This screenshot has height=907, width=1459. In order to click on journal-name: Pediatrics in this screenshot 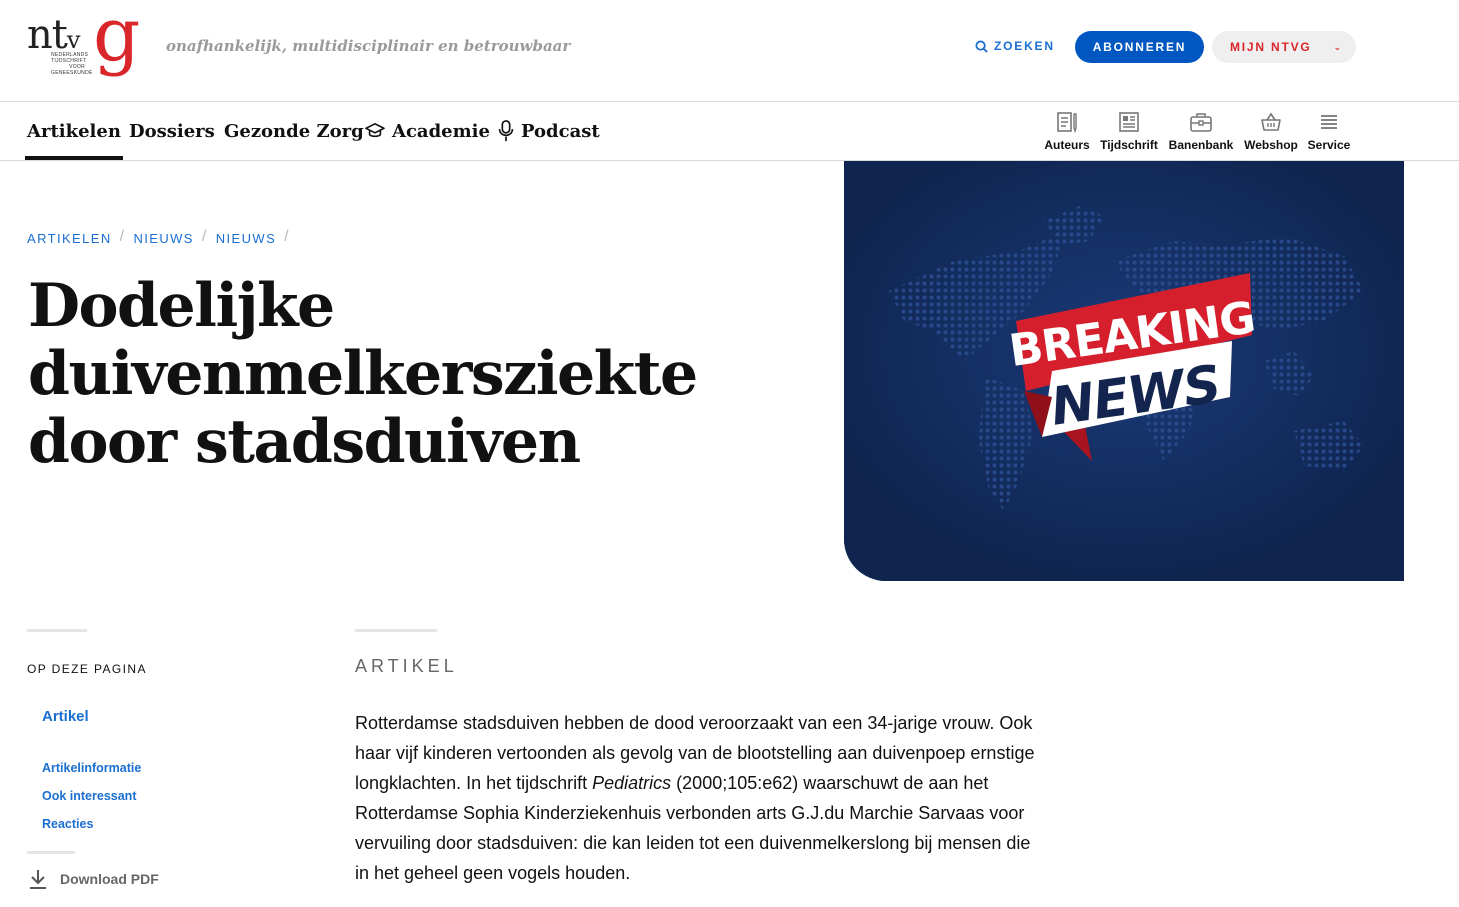, I will do `click(632, 783)`.